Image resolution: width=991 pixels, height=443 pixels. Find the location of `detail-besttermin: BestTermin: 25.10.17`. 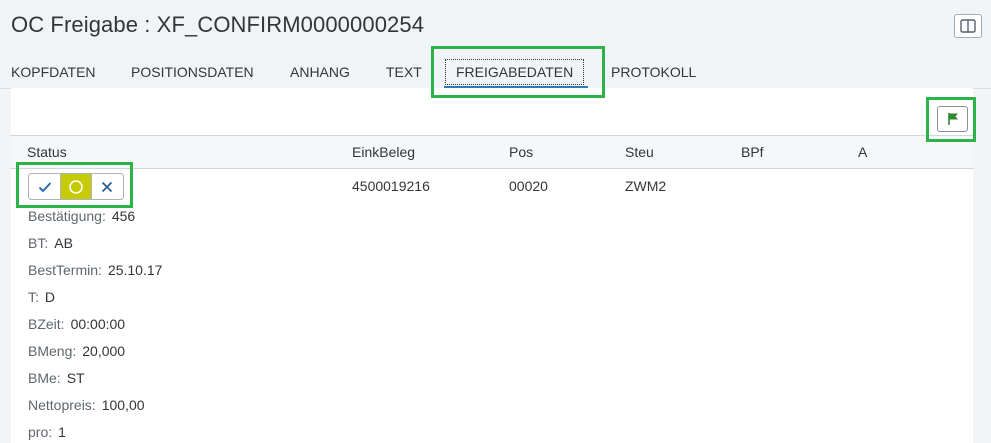

detail-besttermin: BestTermin: 25.10.17 is located at coordinates (95, 270).